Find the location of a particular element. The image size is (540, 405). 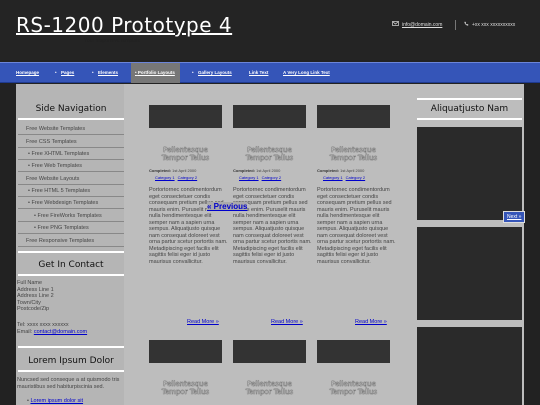

side-nav-divider is located at coordinates (71, 119).